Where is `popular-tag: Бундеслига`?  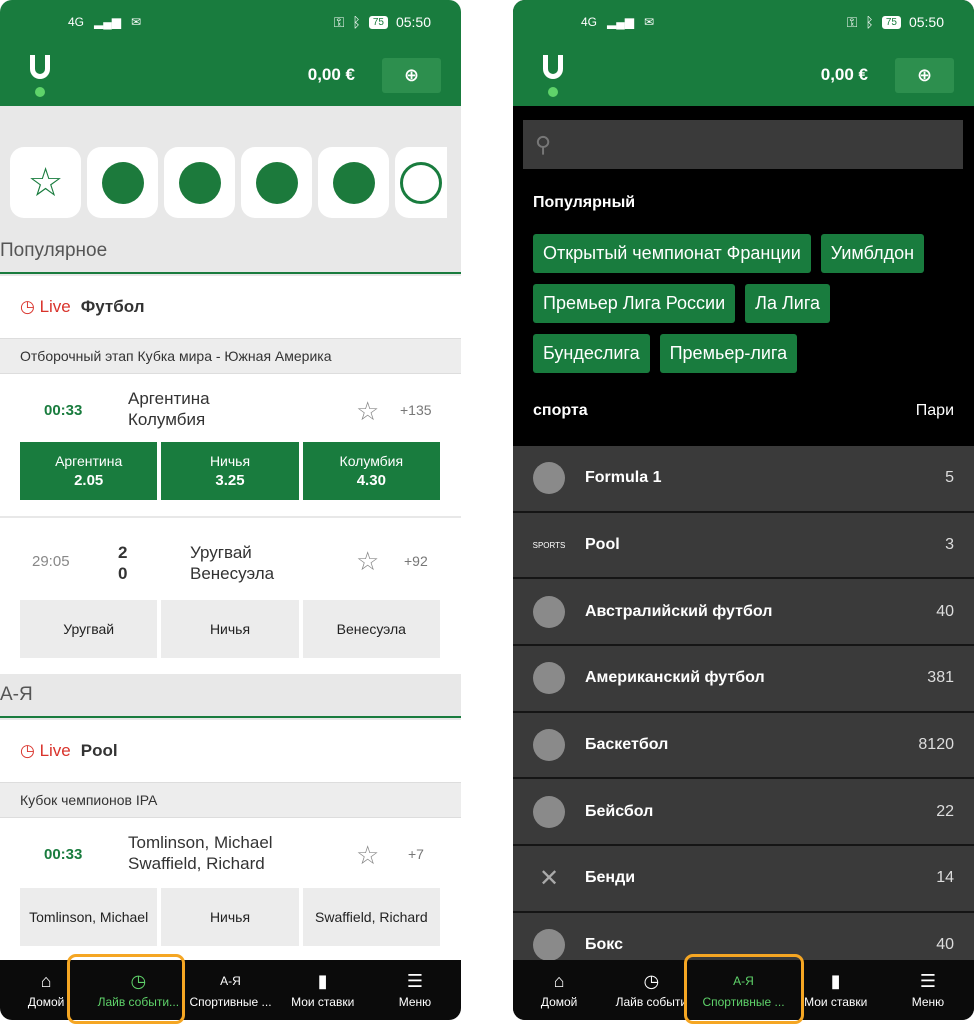
popular-tag: Бундеслига is located at coordinates (591, 353).